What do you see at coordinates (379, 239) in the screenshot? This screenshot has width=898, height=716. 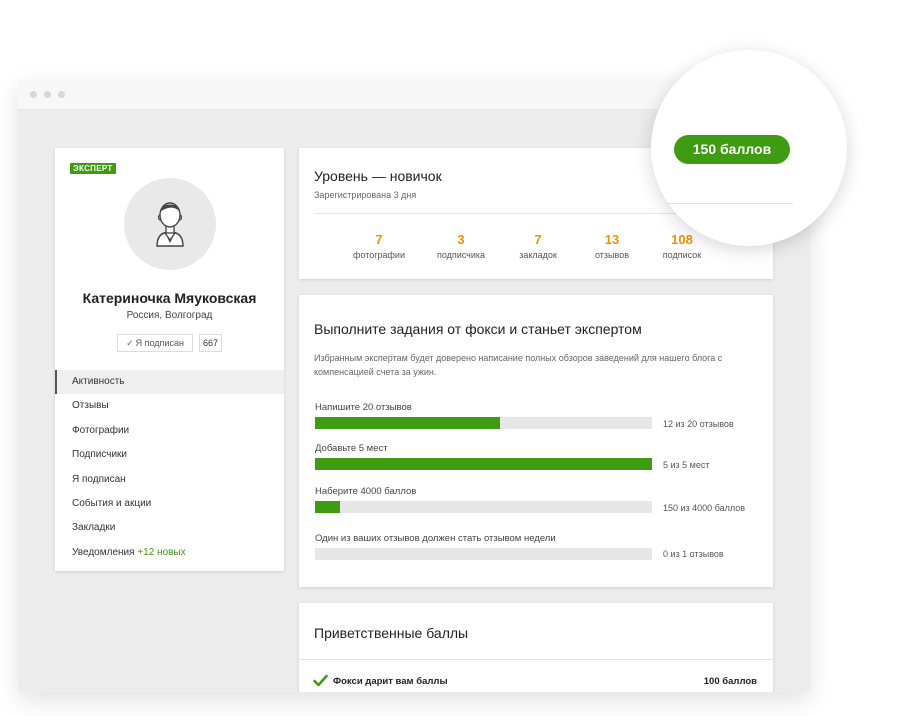 I see `stat-value: 7` at bounding box center [379, 239].